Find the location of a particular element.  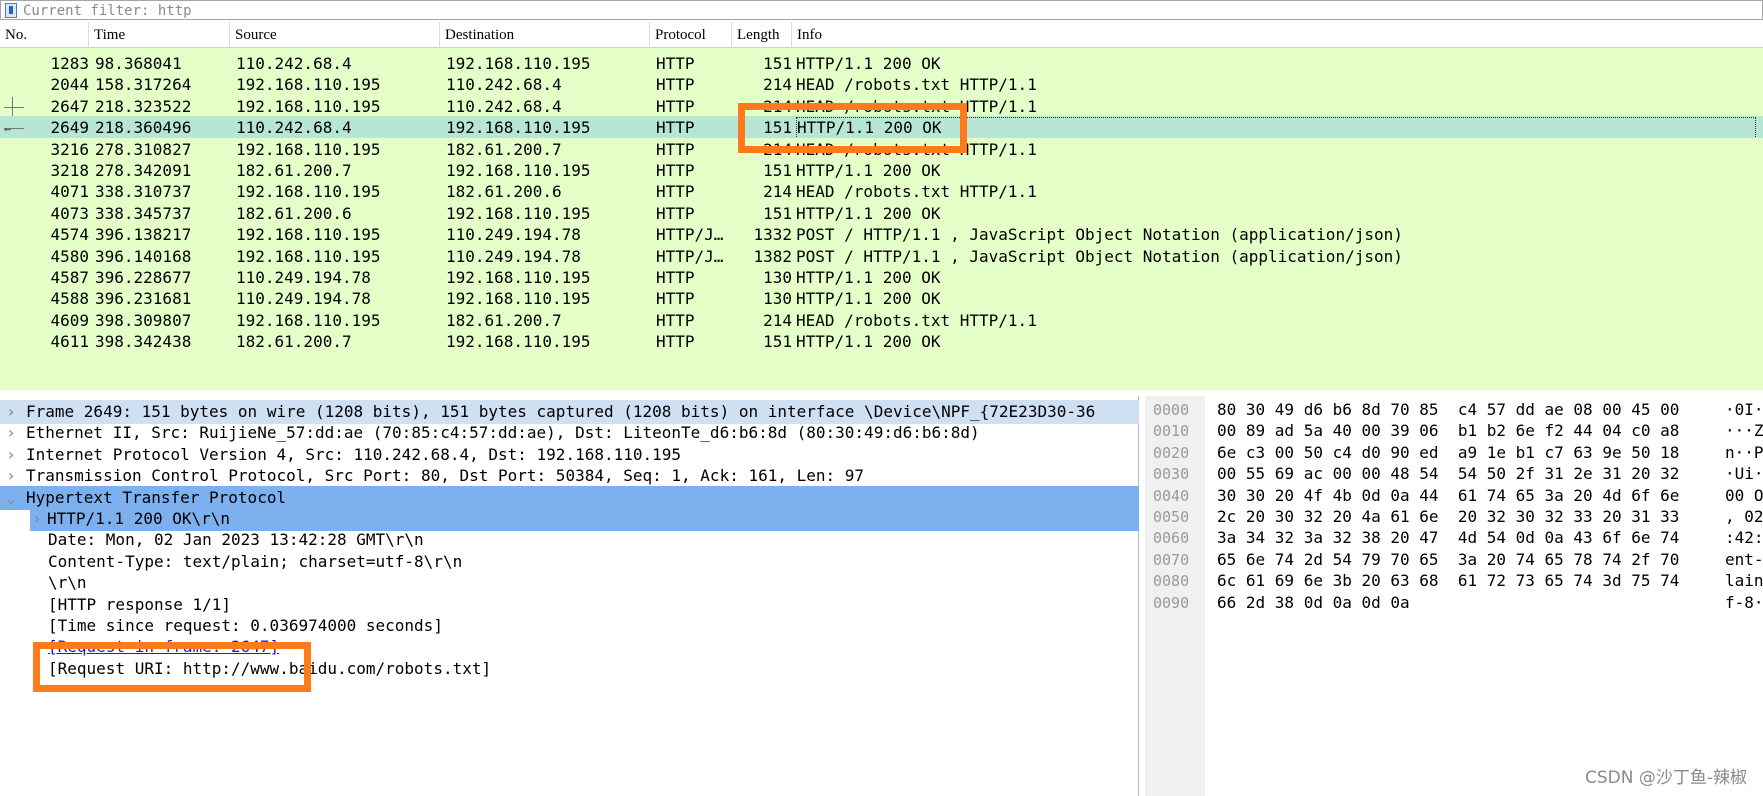

cell-time: 396.228677 is located at coordinates (143, 277).